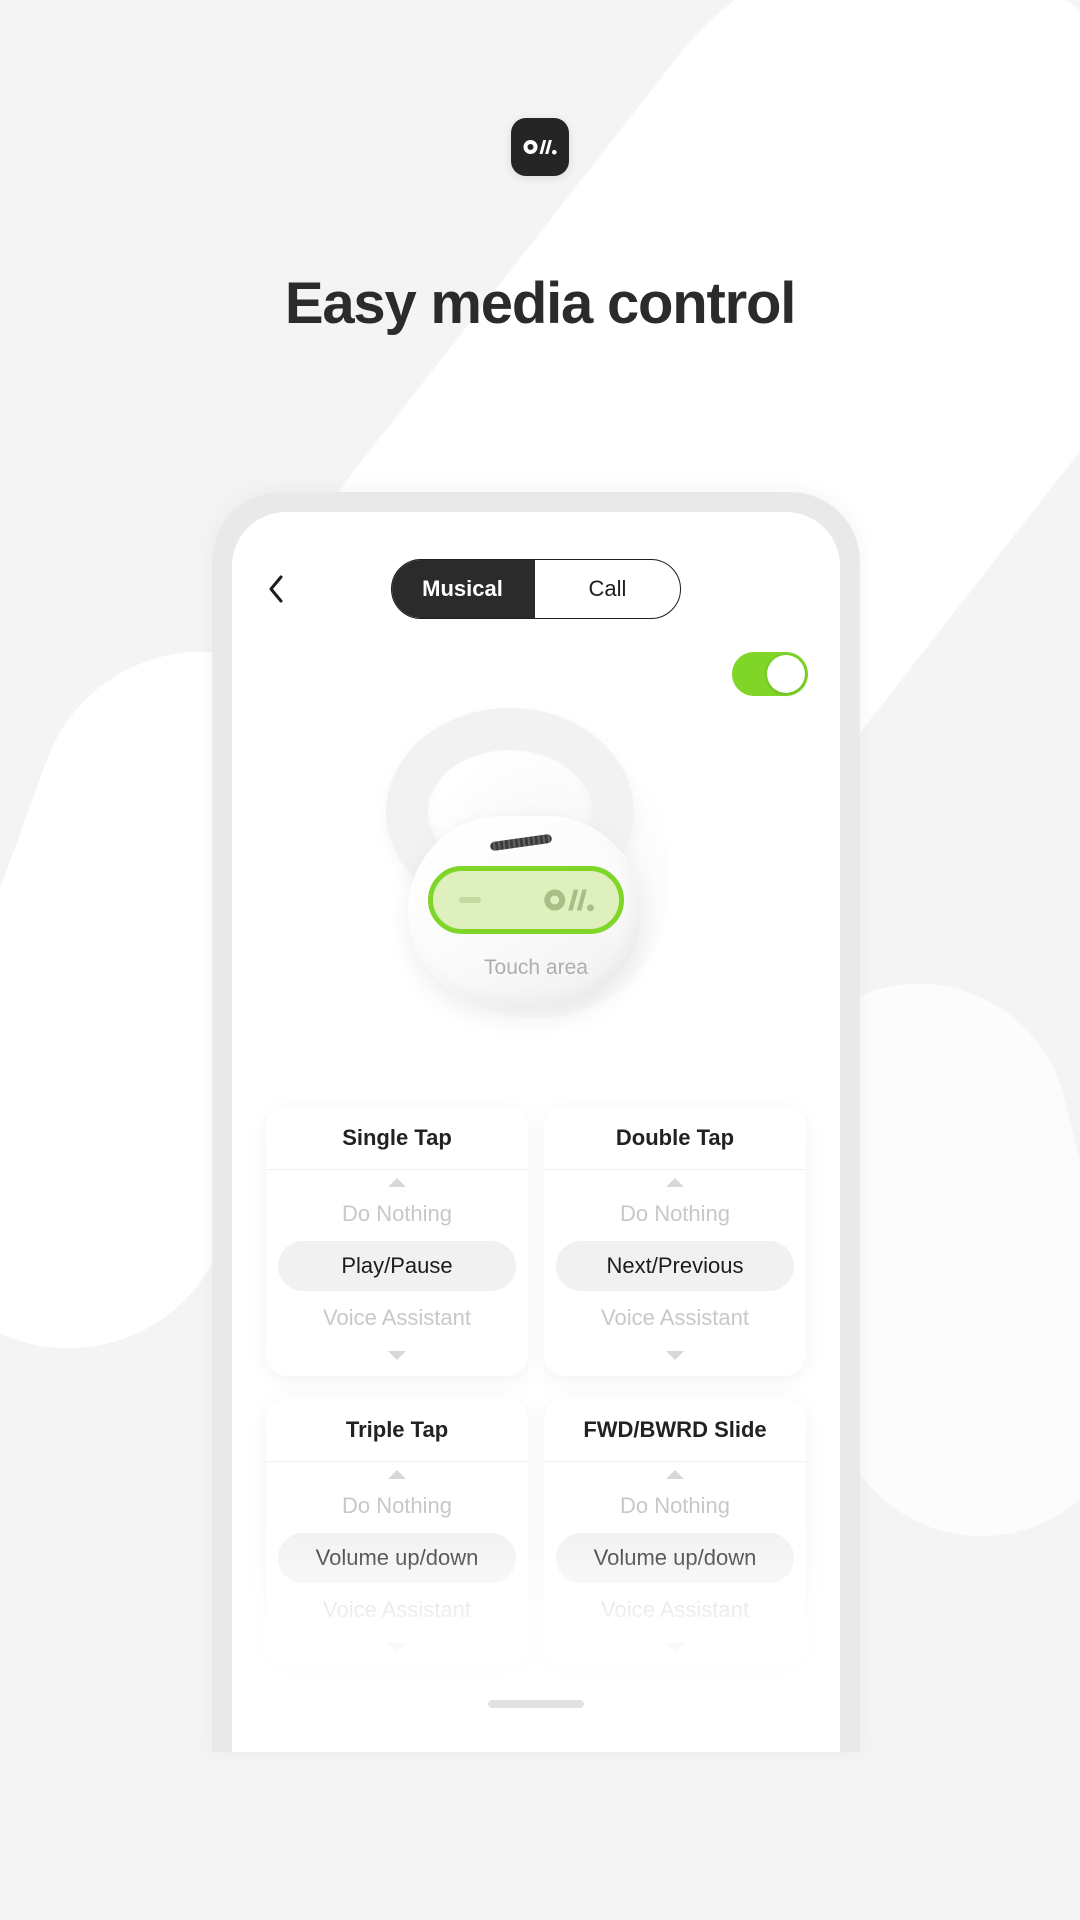  I want to click on tab-call: Call, so click(607, 589).